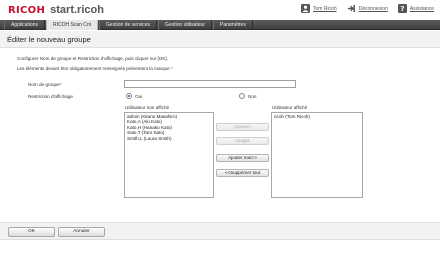  What do you see at coordinates (317, 116) in the screenshot?
I see `list-item: ricoh (Tom Ricoh)` at bounding box center [317, 116].